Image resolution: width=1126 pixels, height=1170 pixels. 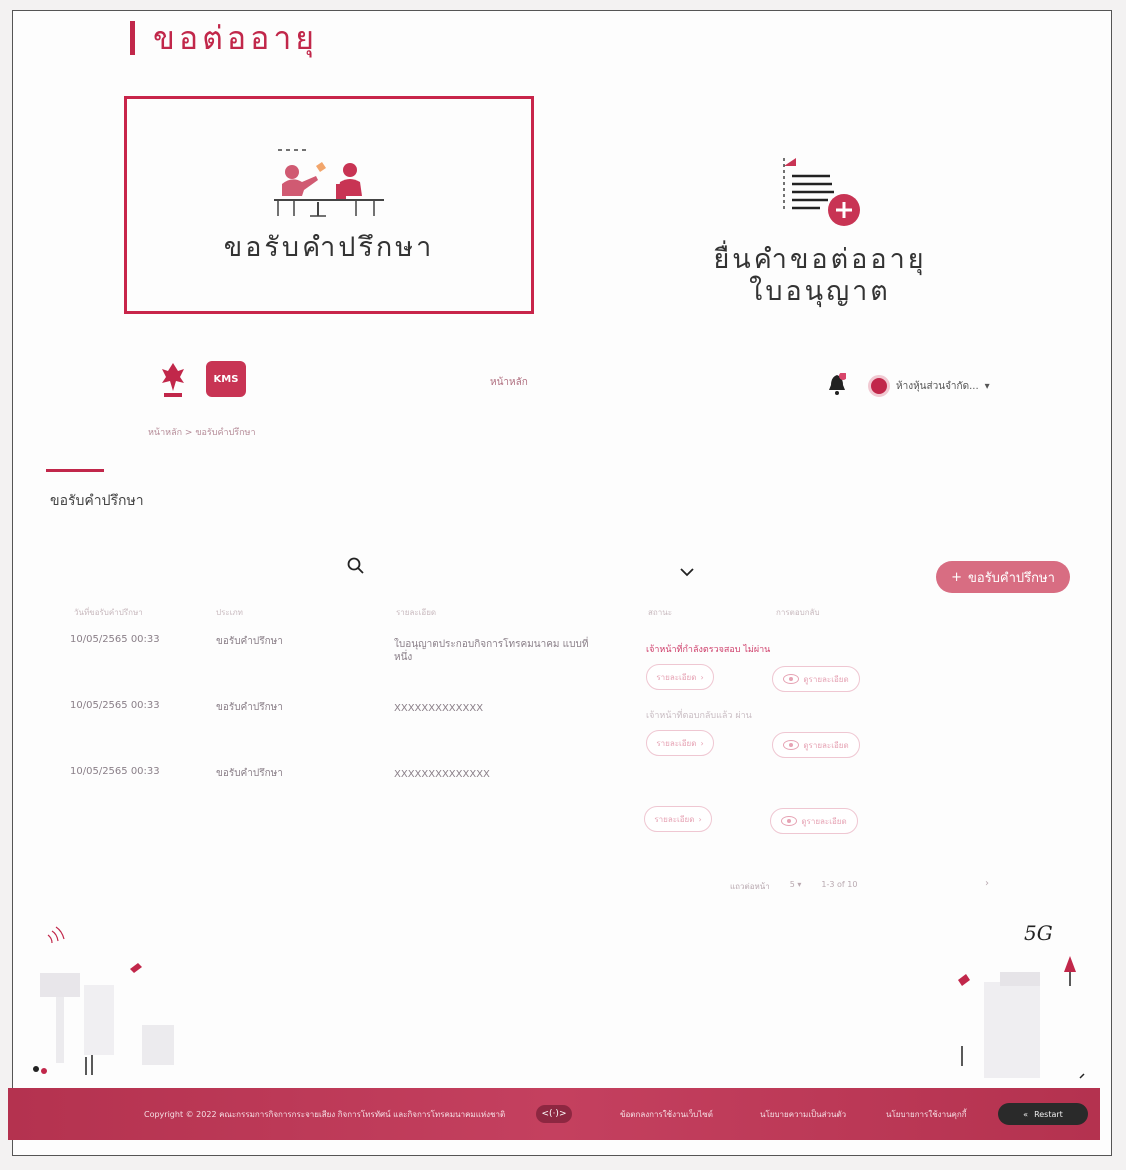 What do you see at coordinates (1011, 578) in the screenshot?
I see `add-consultation-label: ขอรับคำปรึกษา` at bounding box center [1011, 578].